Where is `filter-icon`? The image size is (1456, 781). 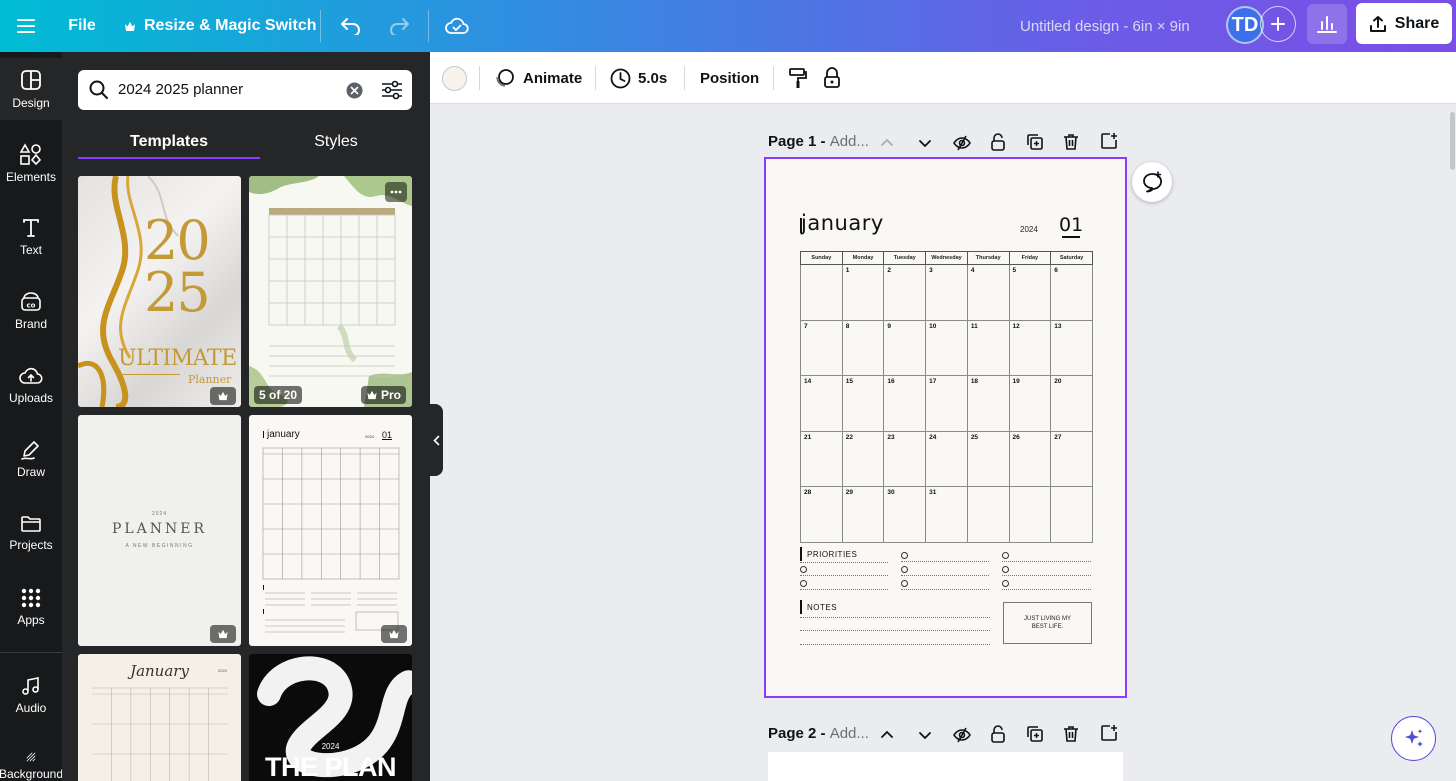 filter-icon is located at coordinates (392, 90).